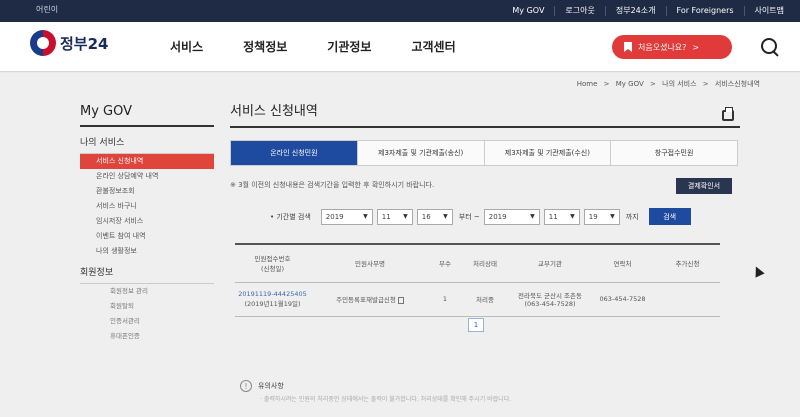 This screenshot has width=800, height=417. What do you see at coordinates (469, 216) in the screenshot?
I see `from-suffix: 부터 ~` at bounding box center [469, 216].